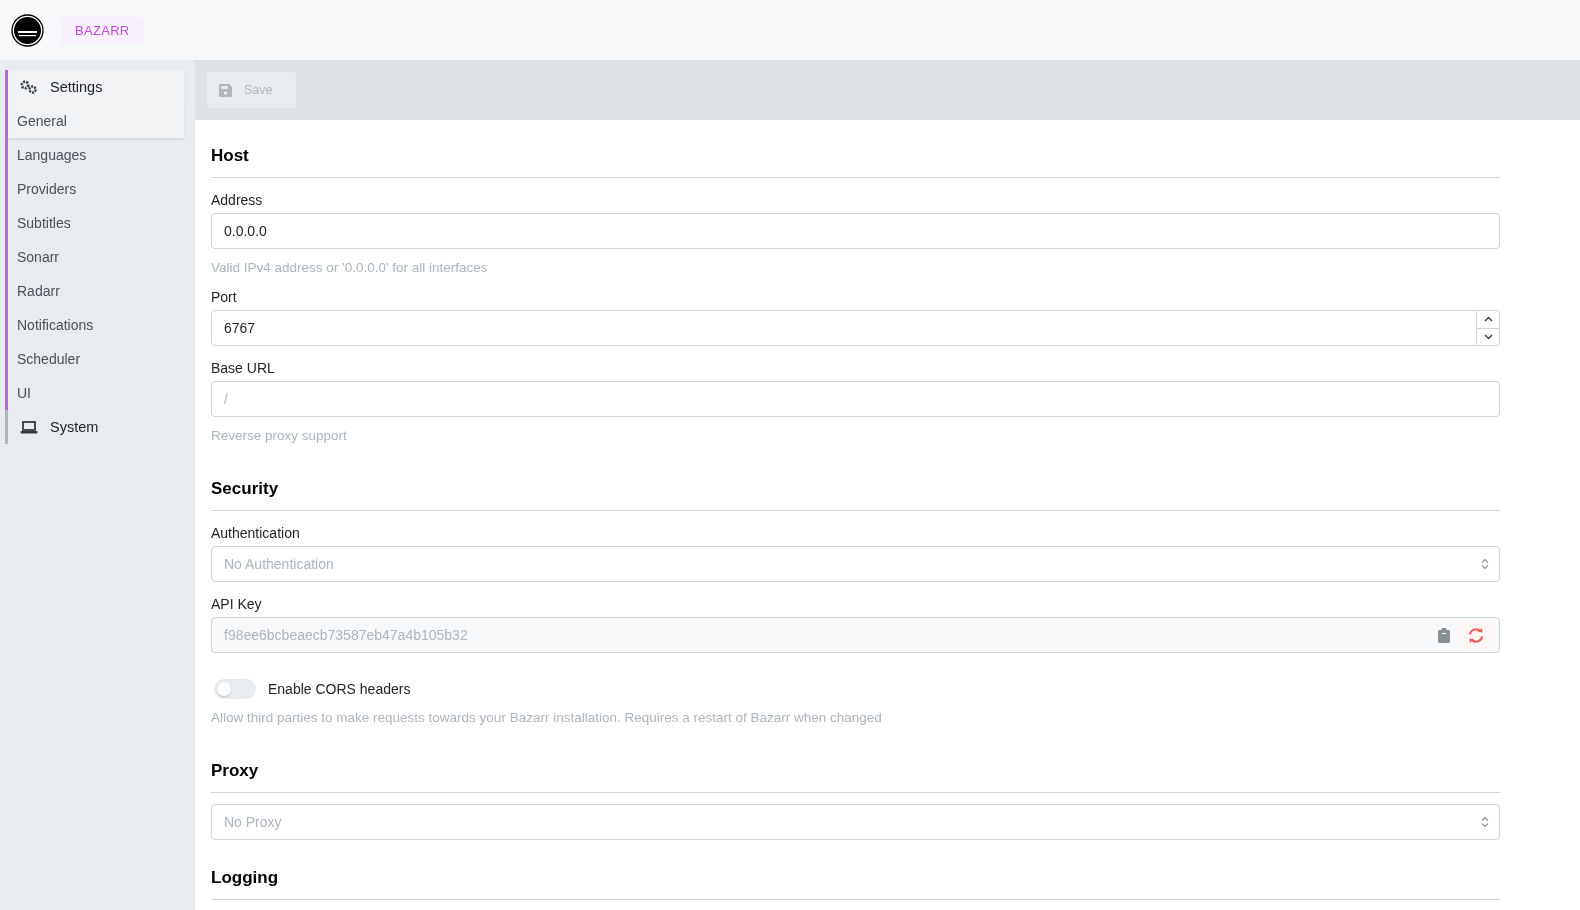 The width and height of the screenshot is (1580, 910). I want to click on text-field: 0.0.0.0, so click(855, 231).